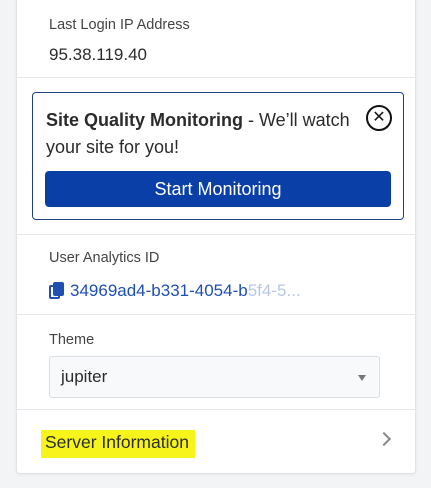 The width and height of the screenshot is (431, 488). I want to click on close-icon: ✕, so click(379, 118).